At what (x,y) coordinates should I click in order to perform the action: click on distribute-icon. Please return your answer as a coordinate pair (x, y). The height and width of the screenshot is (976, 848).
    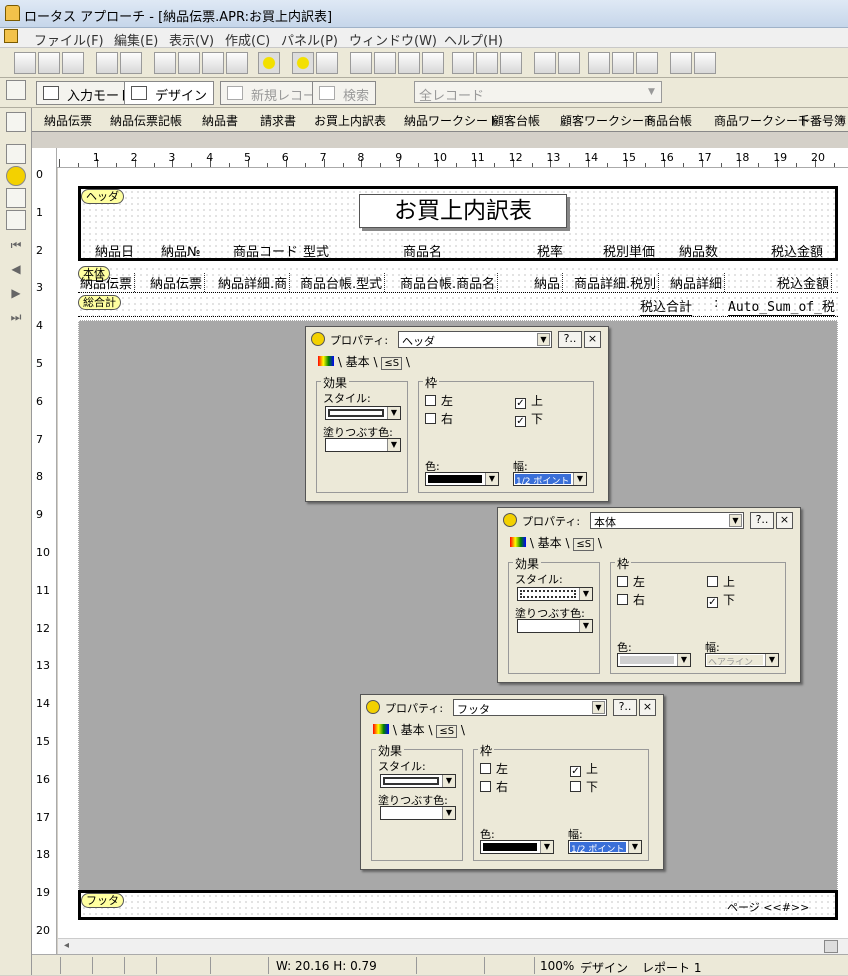
    Looking at the image, I should click on (433, 63).